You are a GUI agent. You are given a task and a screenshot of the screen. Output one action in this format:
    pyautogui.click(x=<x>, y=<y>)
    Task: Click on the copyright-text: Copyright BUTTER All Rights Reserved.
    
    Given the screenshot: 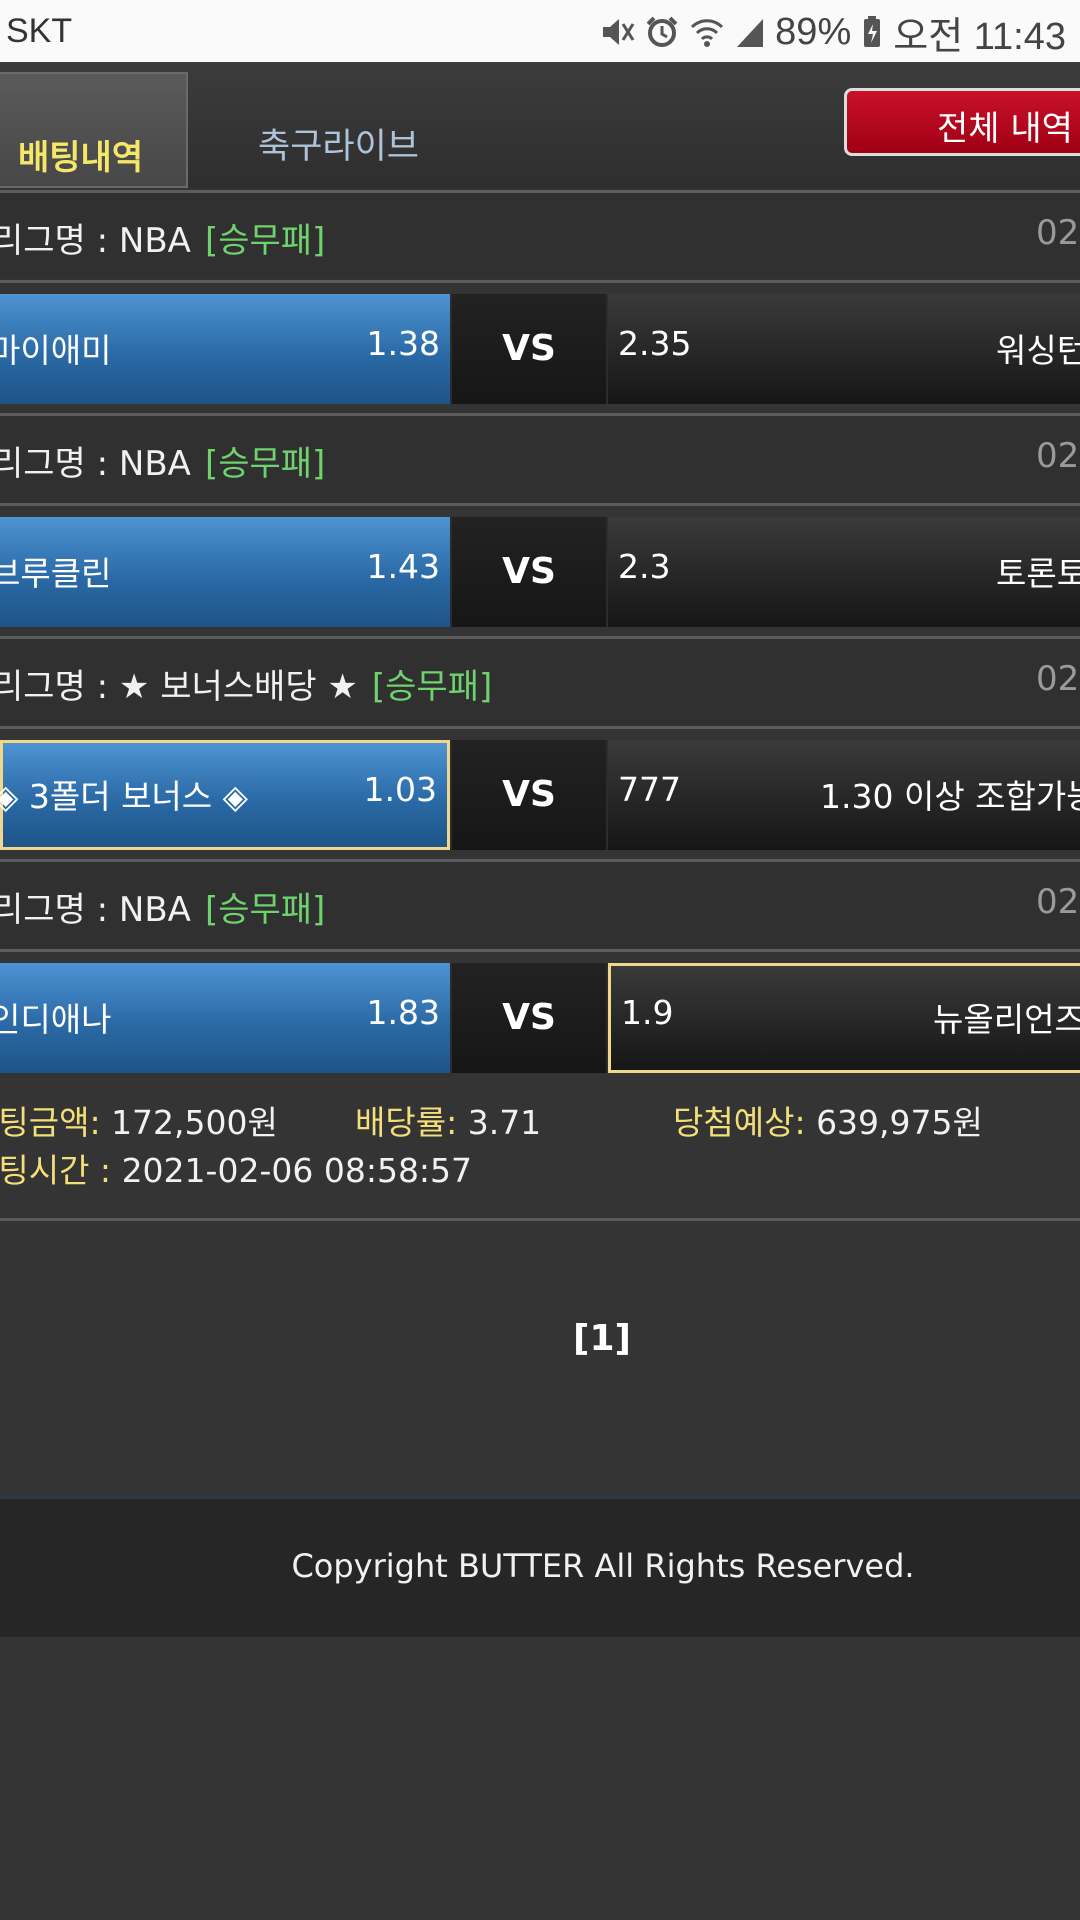 What is the action you would take?
    pyautogui.click(x=603, y=1566)
    